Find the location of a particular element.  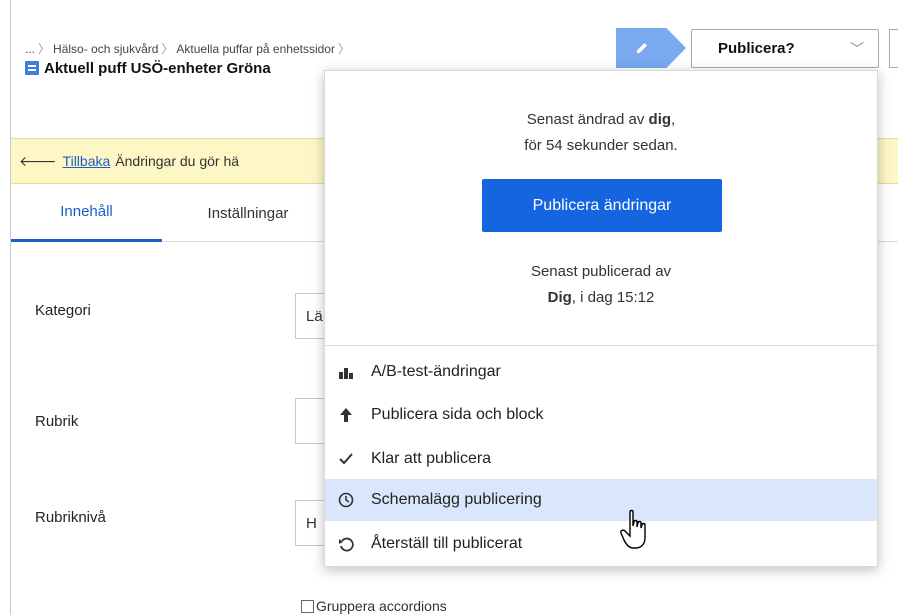

menu-item-schedule-publish: Schemalägg publicering is located at coordinates (601, 500).